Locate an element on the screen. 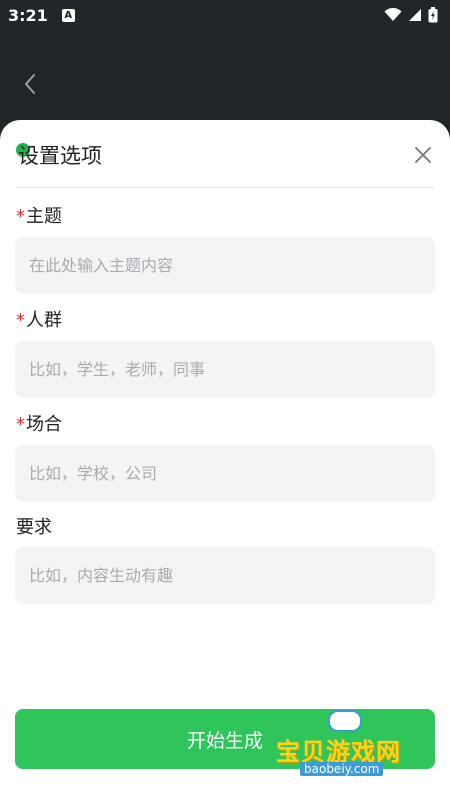 Image resolution: width=450 pixels, height=800 pixels. signal-icon is located at coordinates (415, 15).